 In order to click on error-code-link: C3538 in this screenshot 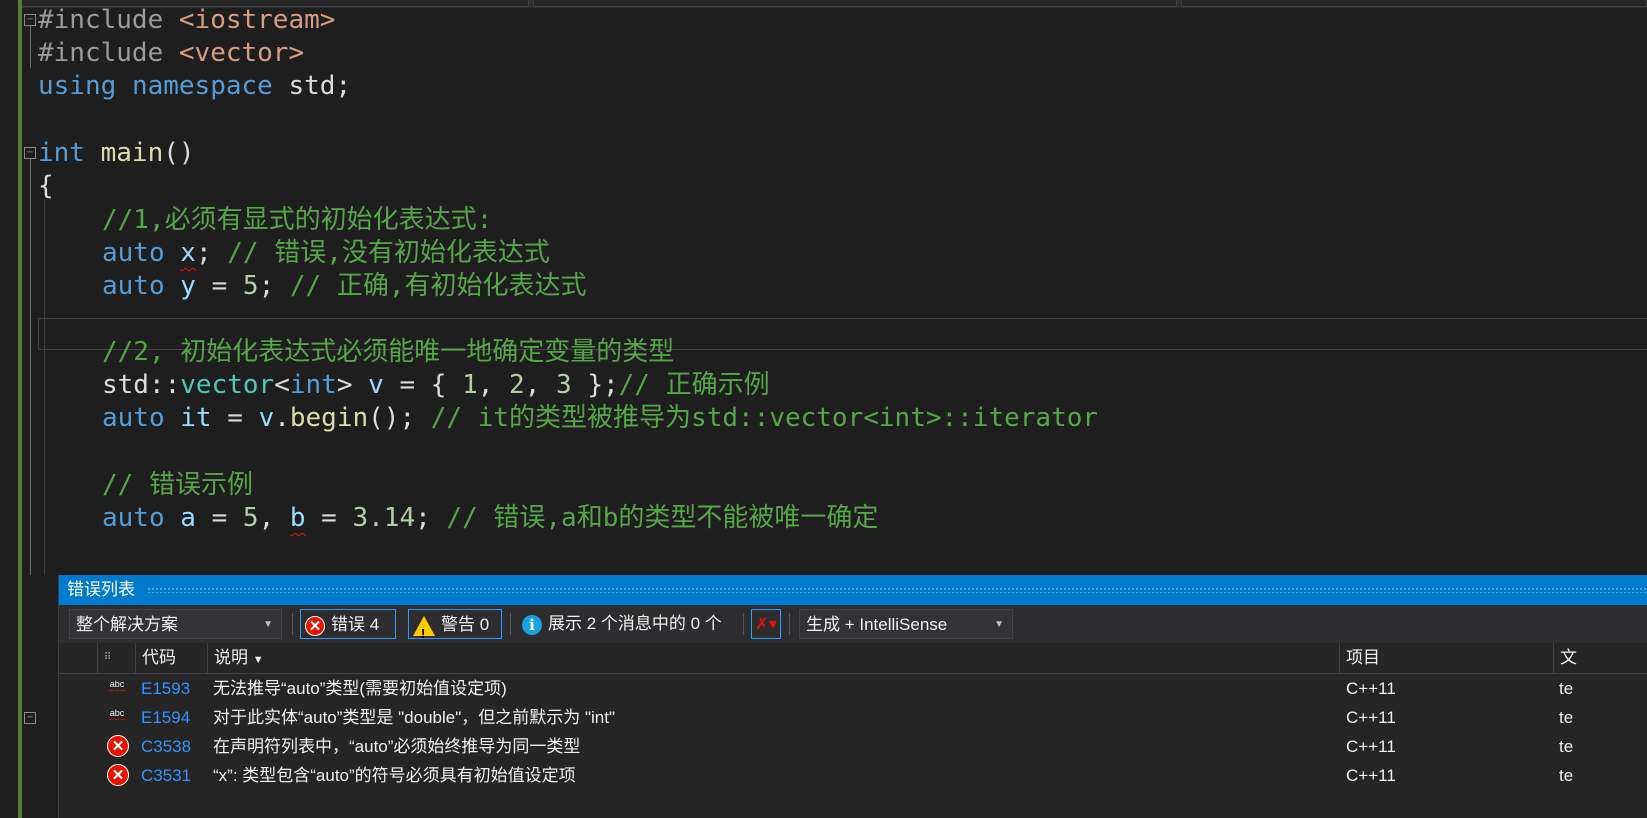, I will do `click(166, 746)`.